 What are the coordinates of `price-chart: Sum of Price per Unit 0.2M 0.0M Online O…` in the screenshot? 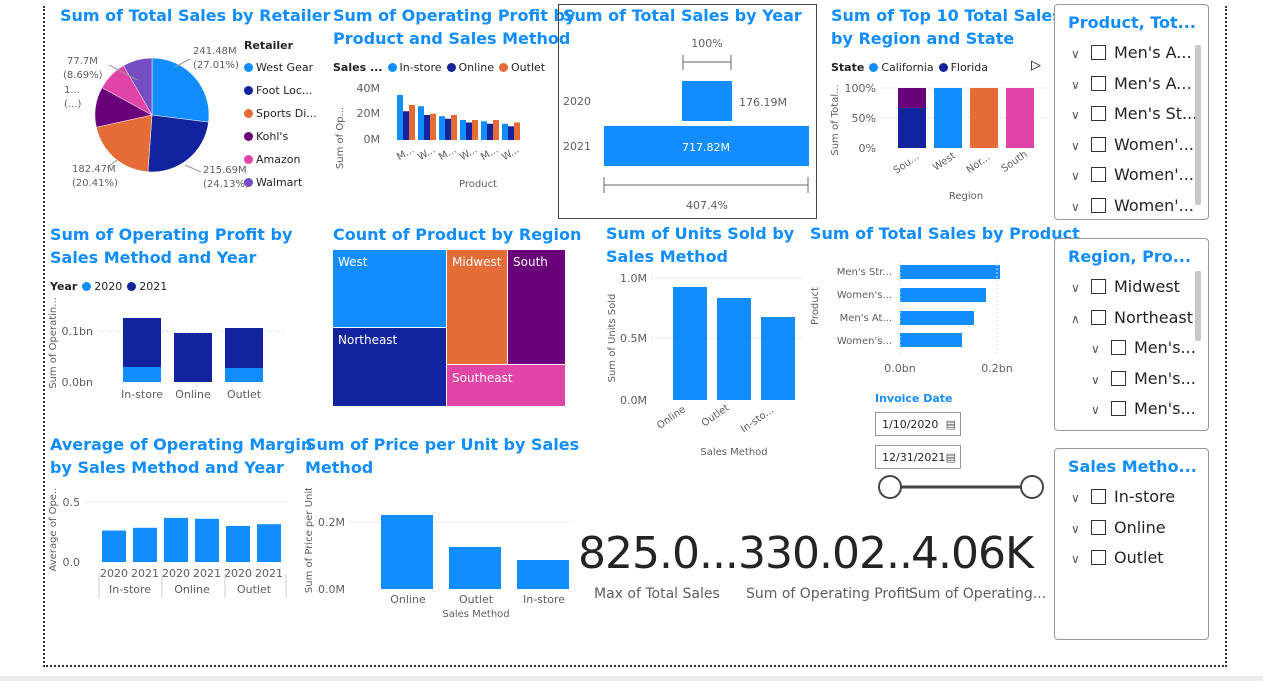 It's located at (437, 555).